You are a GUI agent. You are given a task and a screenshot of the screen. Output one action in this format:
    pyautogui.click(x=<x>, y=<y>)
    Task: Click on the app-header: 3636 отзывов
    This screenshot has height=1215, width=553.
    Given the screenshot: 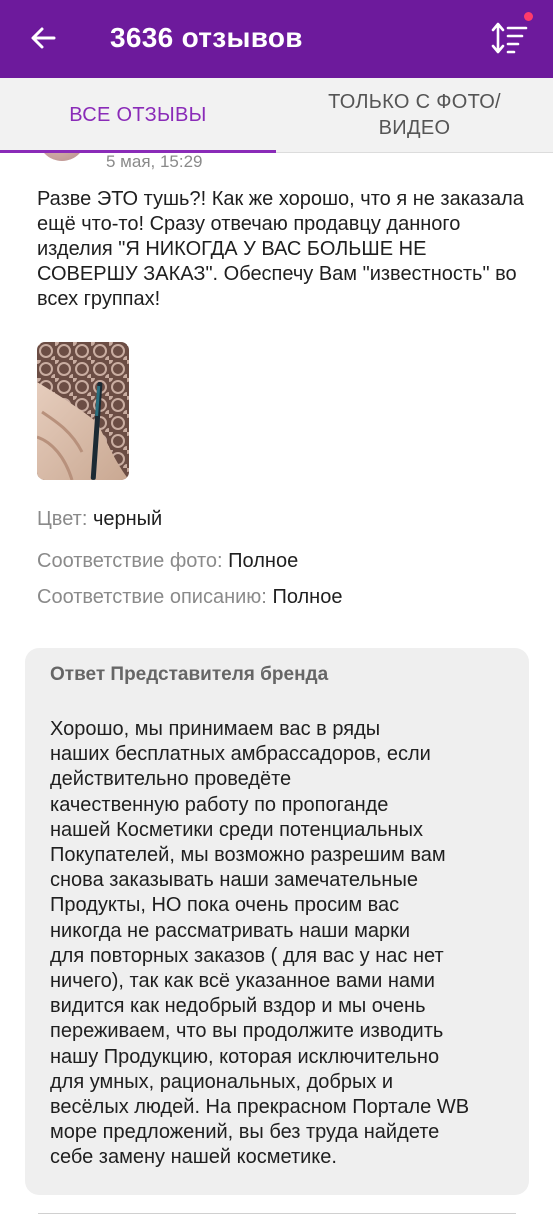 What is the action you would take?
    pyautogui.click(x=276, y=39)
    